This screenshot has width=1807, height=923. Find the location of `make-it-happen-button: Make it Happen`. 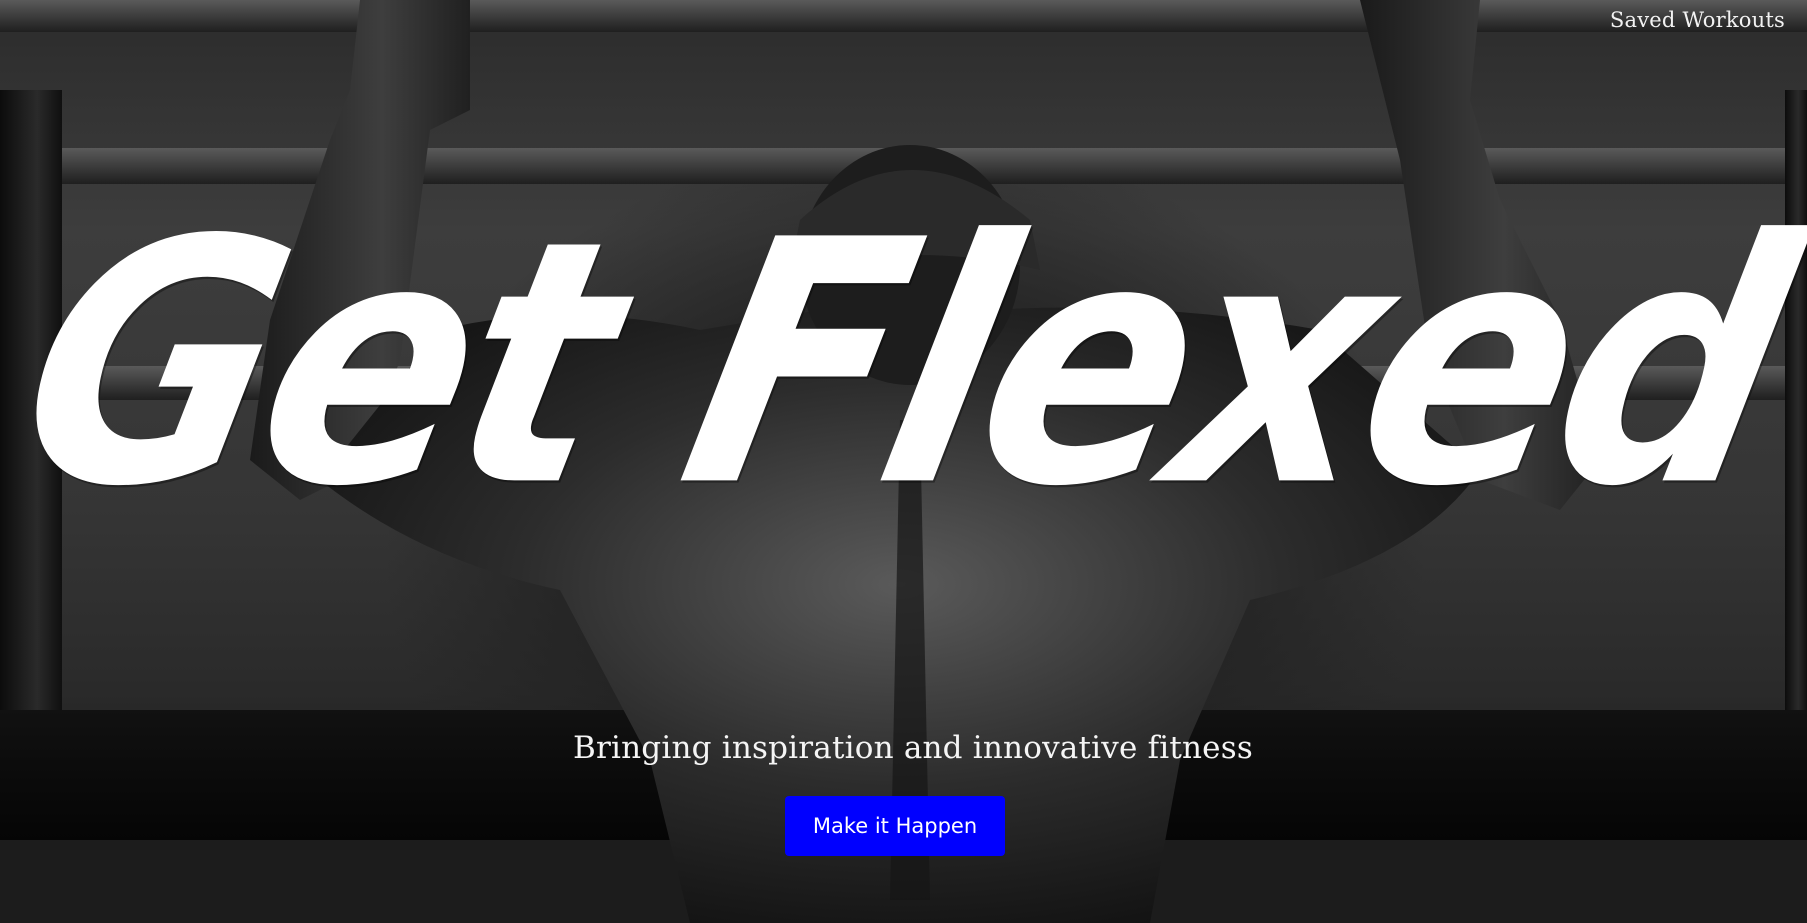

make-it-happen-button: Make it Happen is located at coordinates (895, 826).